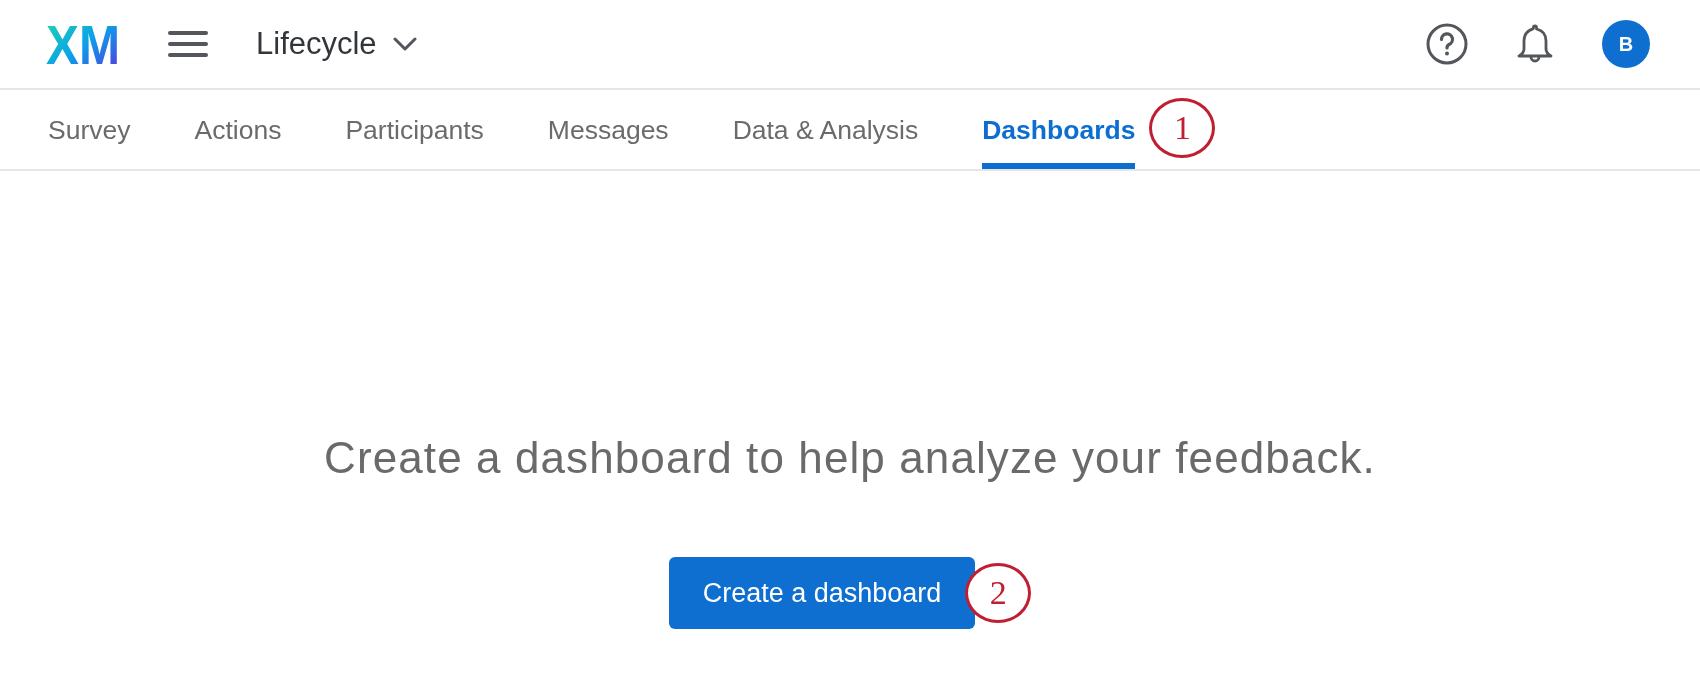  I want to click on logo: XM, so click(83, 44).